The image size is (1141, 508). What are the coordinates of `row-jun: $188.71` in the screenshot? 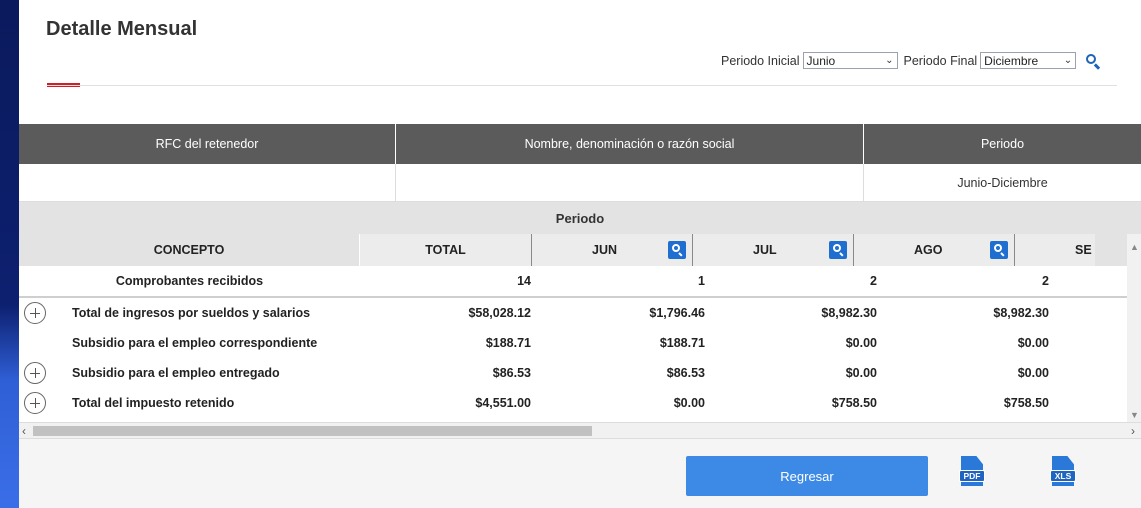 It's located at (682, 343).